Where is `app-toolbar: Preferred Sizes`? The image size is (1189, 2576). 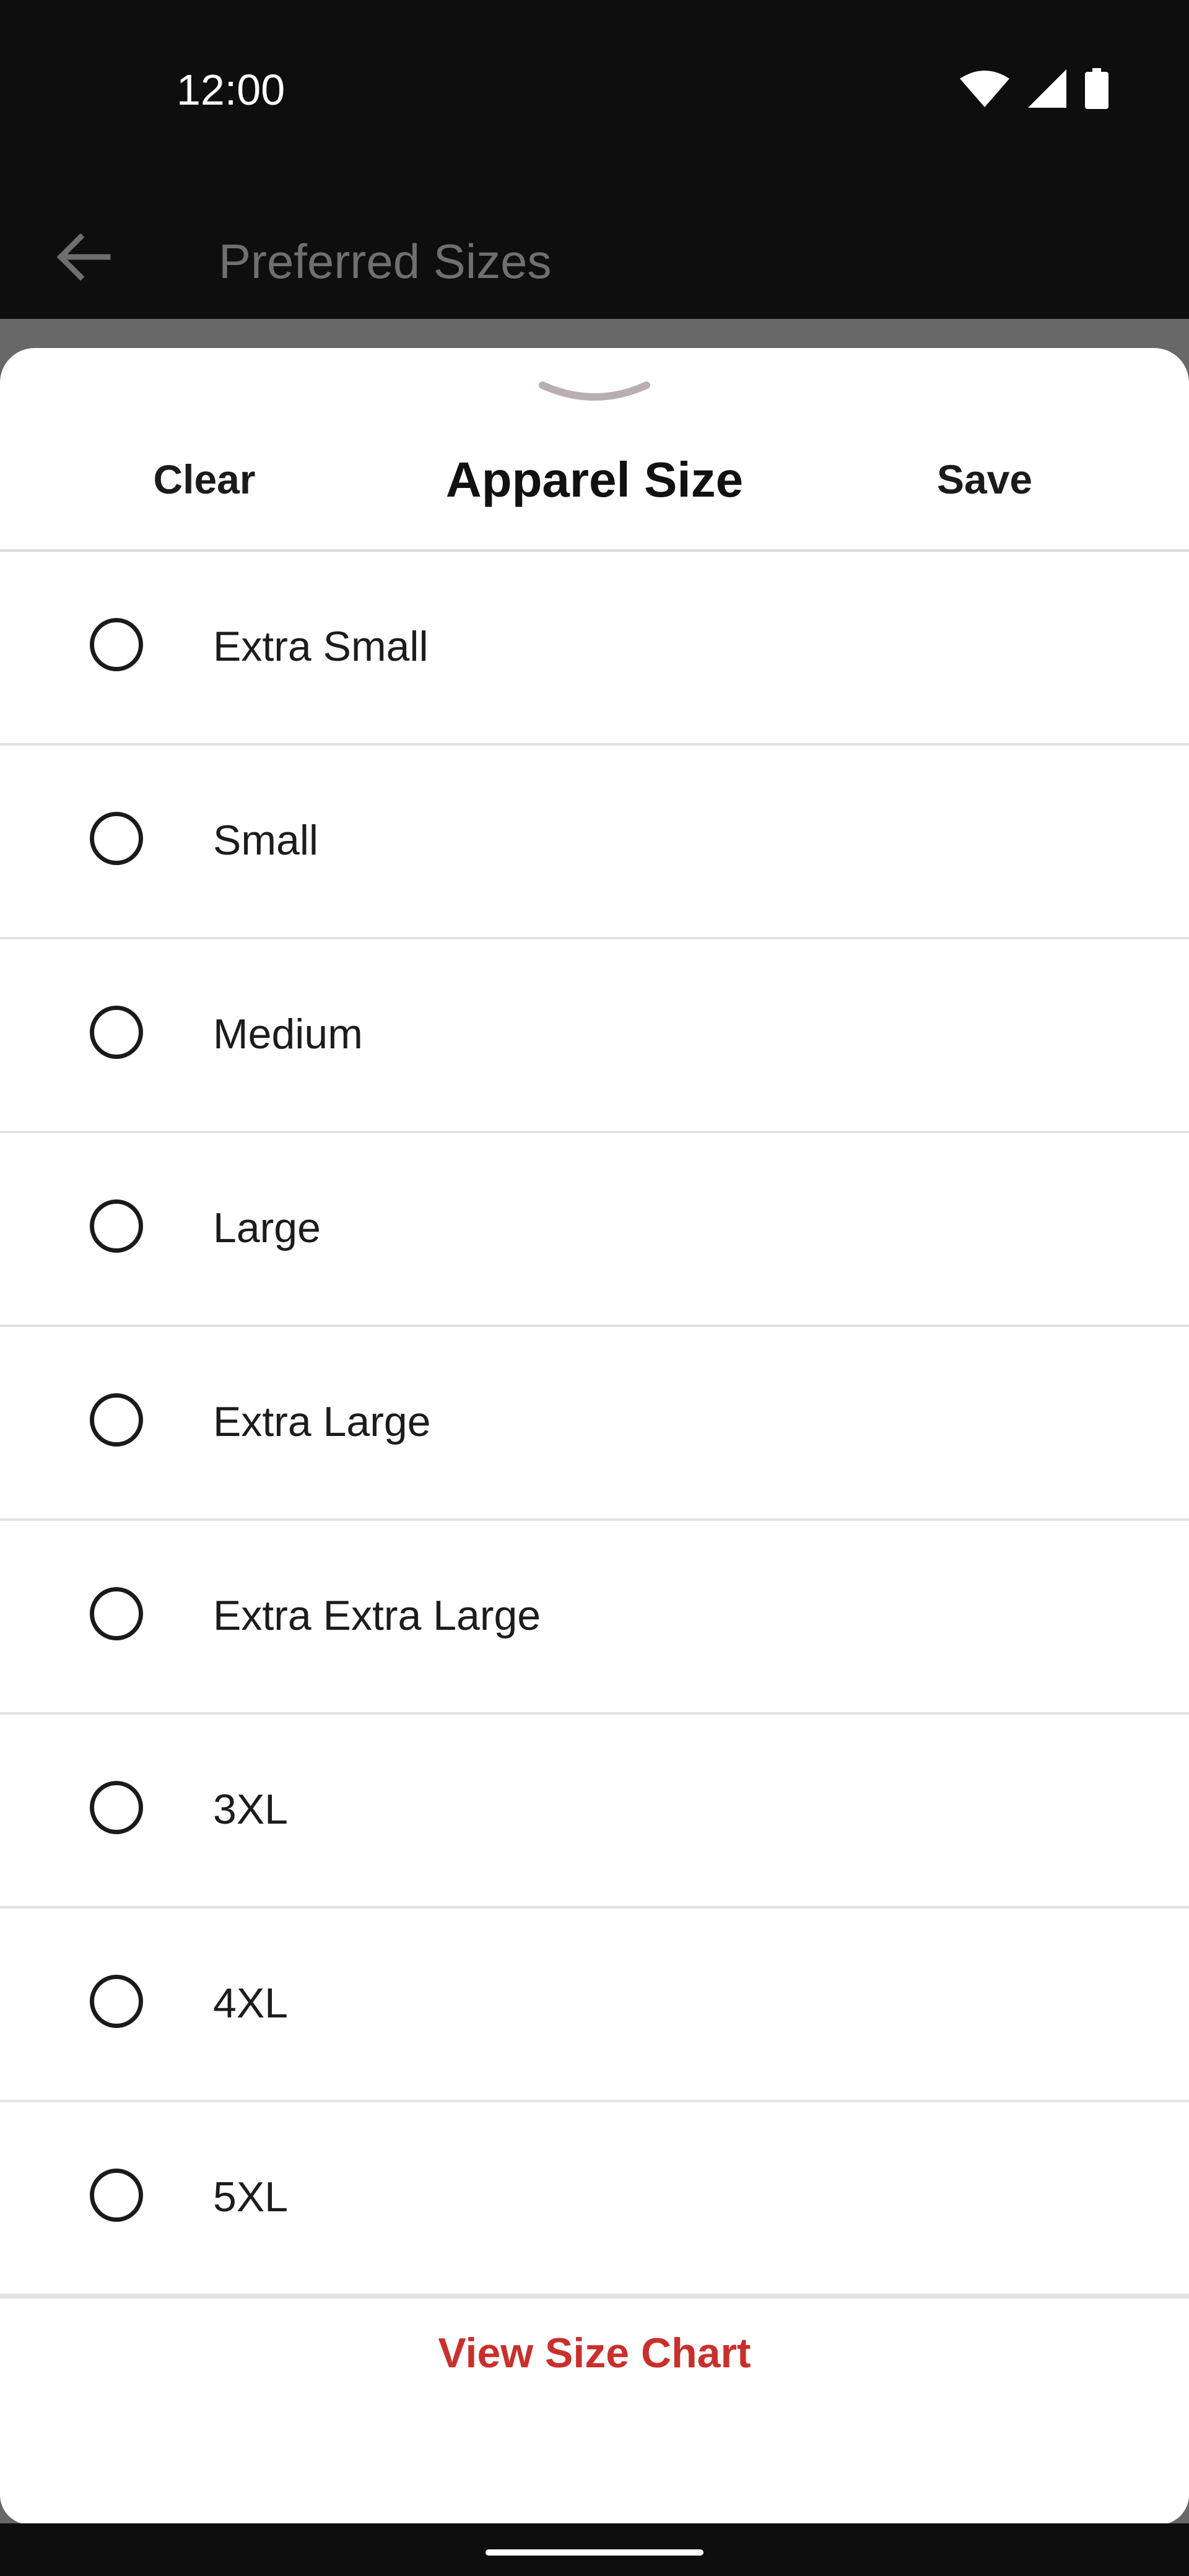
app-toolbar: Preferred Sizes is located at coordinates (594, 249).